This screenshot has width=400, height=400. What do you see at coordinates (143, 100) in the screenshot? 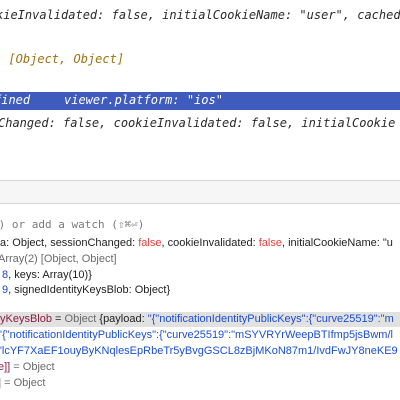
I see `selected-text: viewer.platform: "ios"` at bounding box center [143, 100].